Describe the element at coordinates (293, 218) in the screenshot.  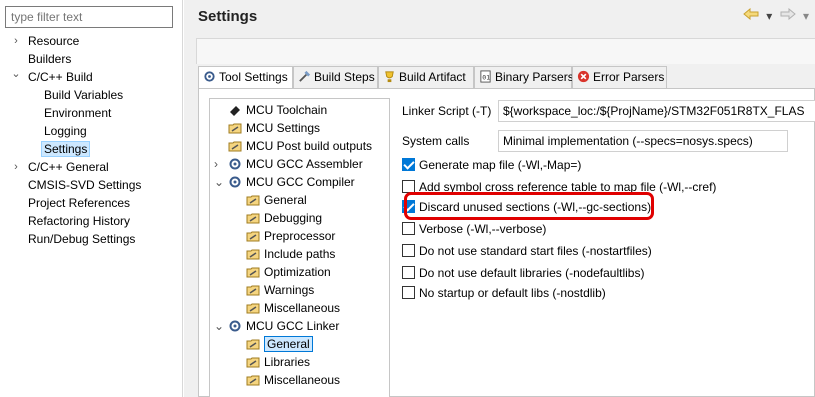
I see `tree-item-label: Debugging` at that location.